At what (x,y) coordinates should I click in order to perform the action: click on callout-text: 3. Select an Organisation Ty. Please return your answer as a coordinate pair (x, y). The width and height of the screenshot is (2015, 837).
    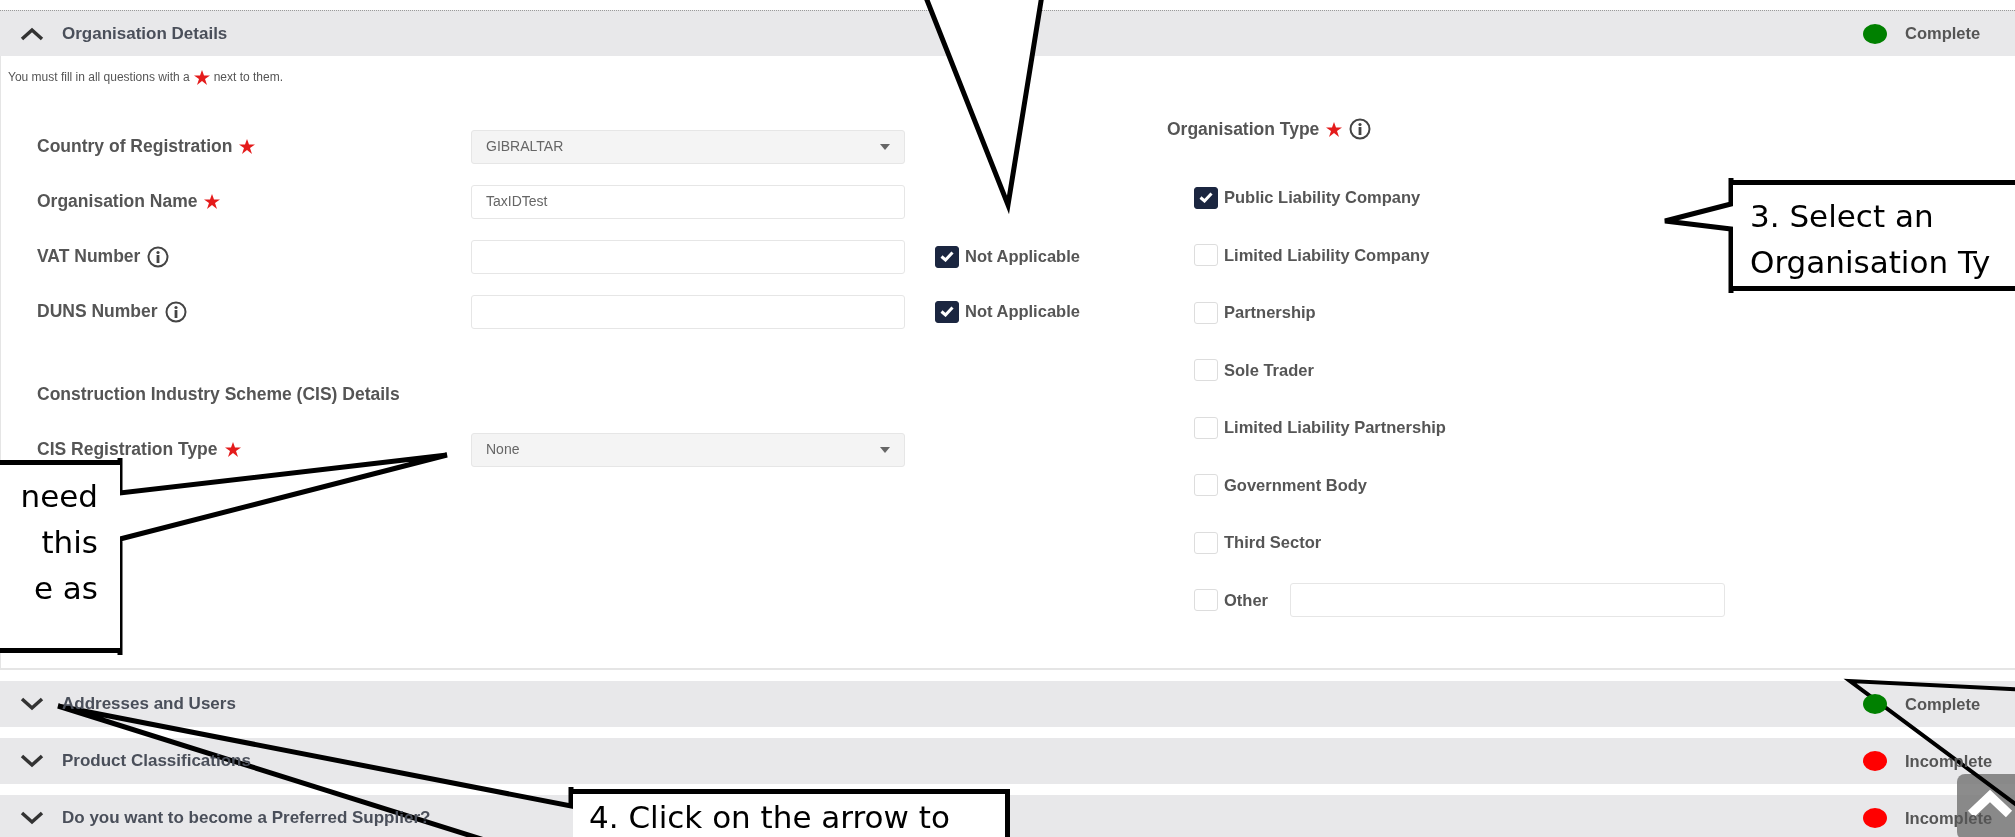
    Looking at the image, I should click on (1870, 239).